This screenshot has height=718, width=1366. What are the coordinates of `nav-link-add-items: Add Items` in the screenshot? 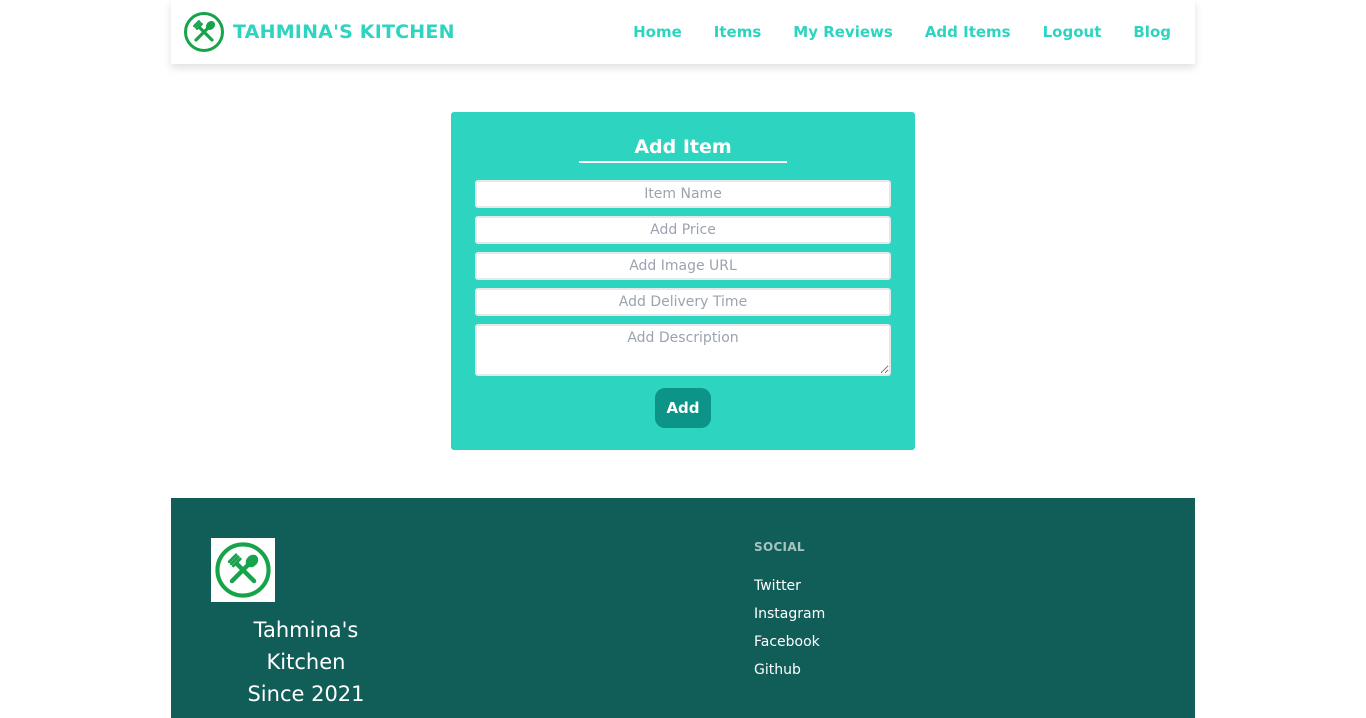 It's located at (968, 32).